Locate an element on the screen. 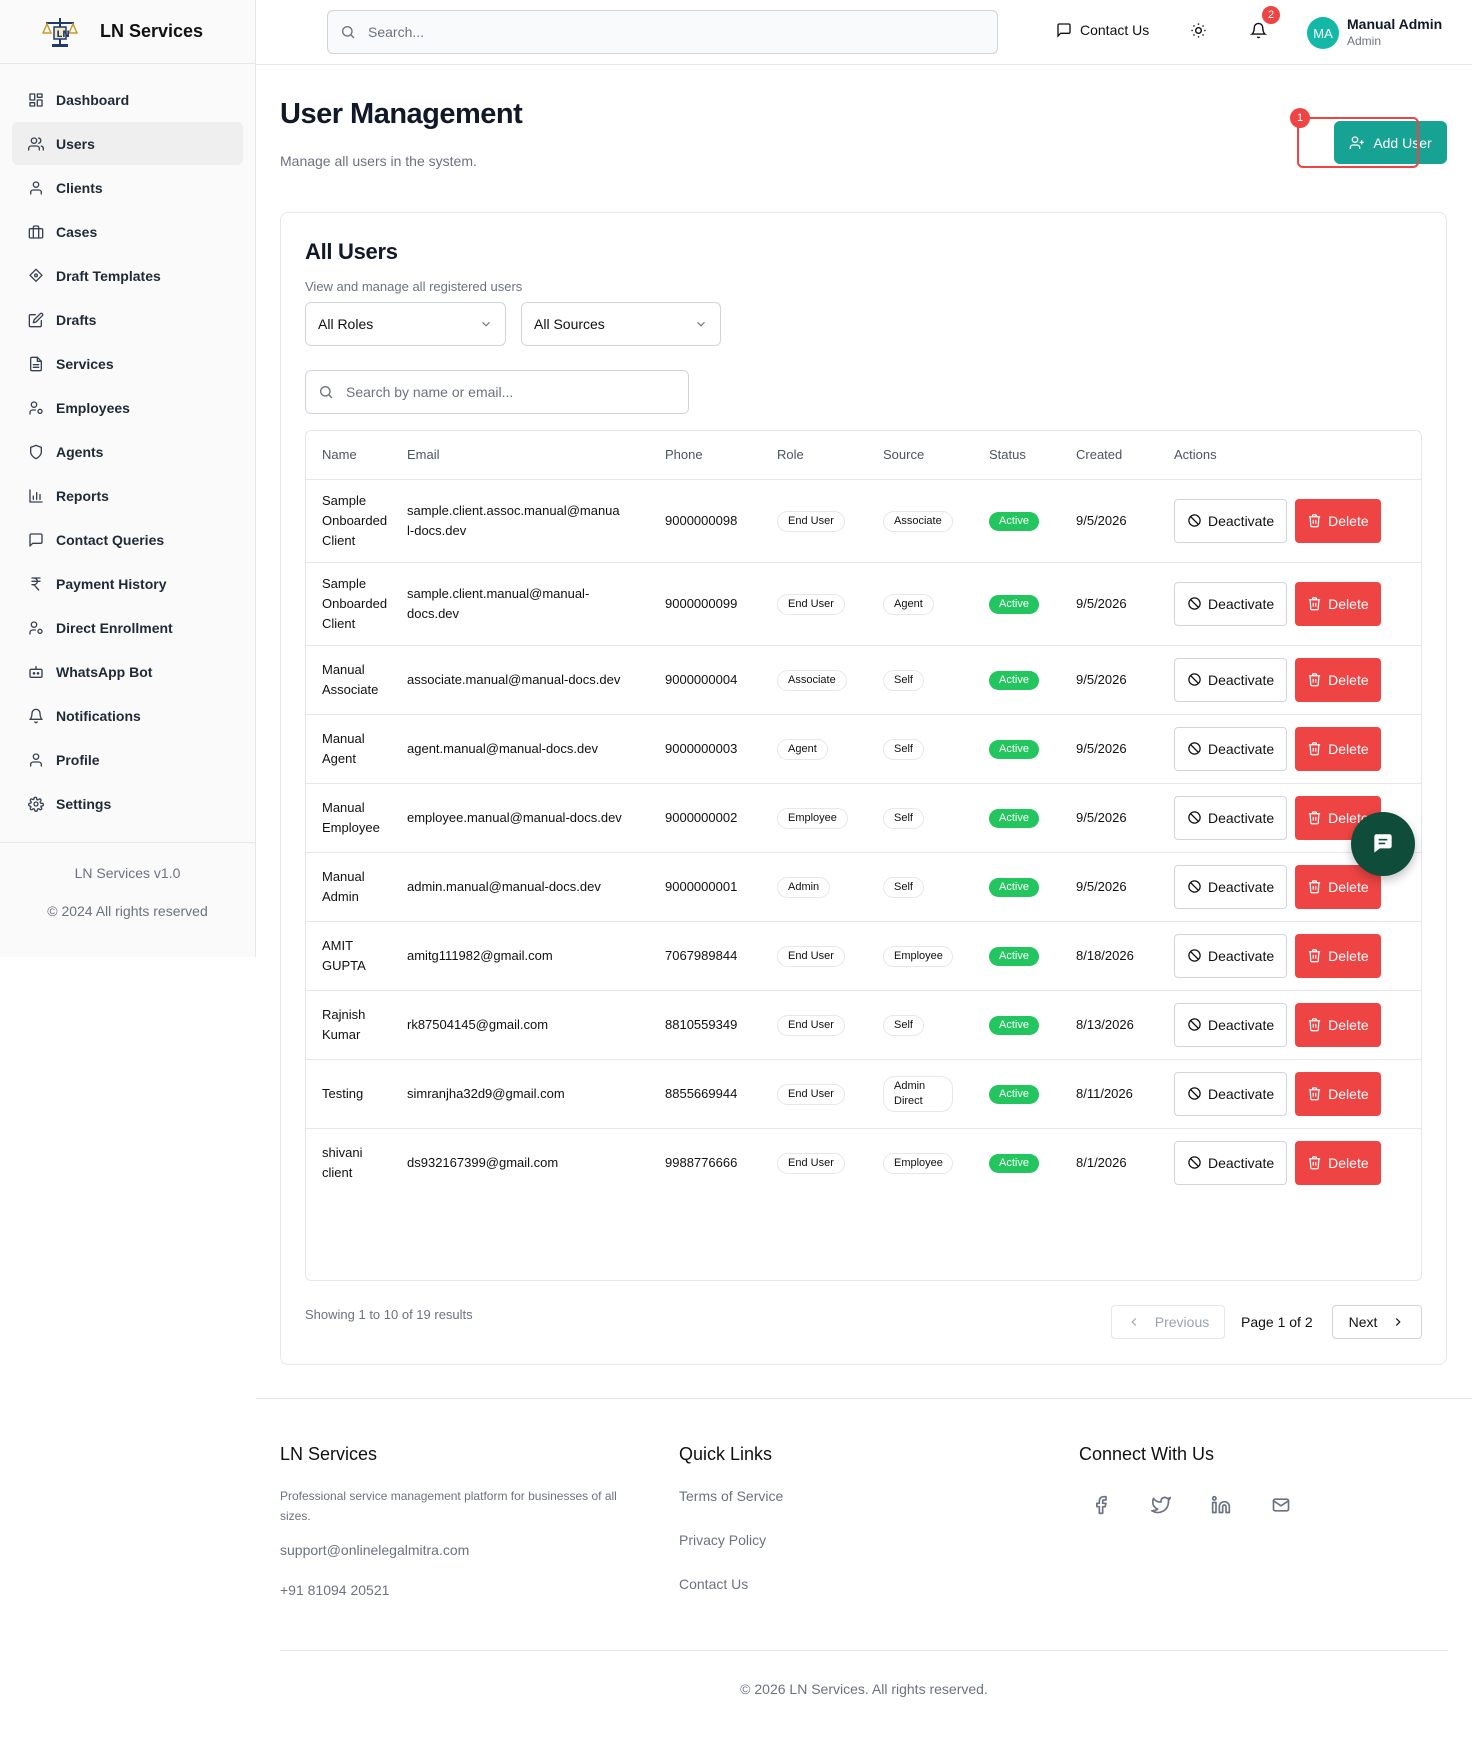 The image size is (1472, 1757). user-role: Admin is located at coordinates (1364, 41).